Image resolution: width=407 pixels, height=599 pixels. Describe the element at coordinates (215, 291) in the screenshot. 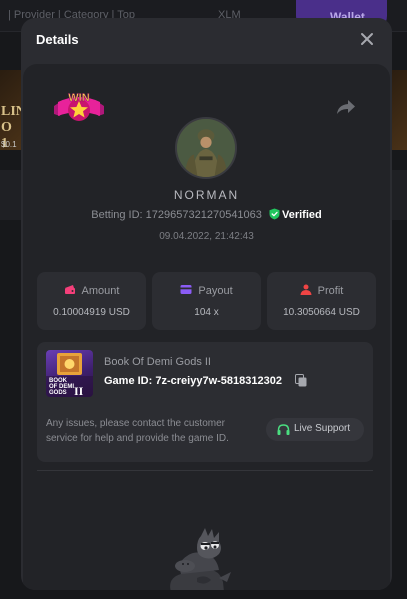

I see `stat-payout-label: Payout` at that location.